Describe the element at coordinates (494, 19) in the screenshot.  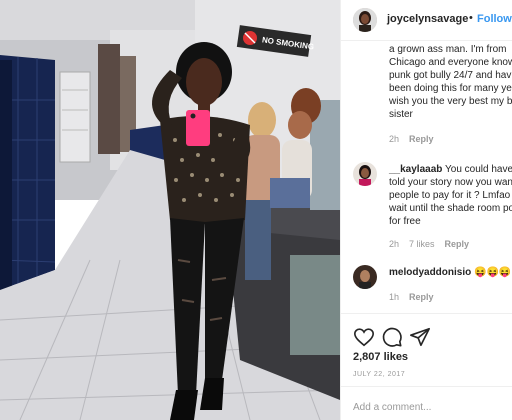
I see `follow-button: Follow` at that location.